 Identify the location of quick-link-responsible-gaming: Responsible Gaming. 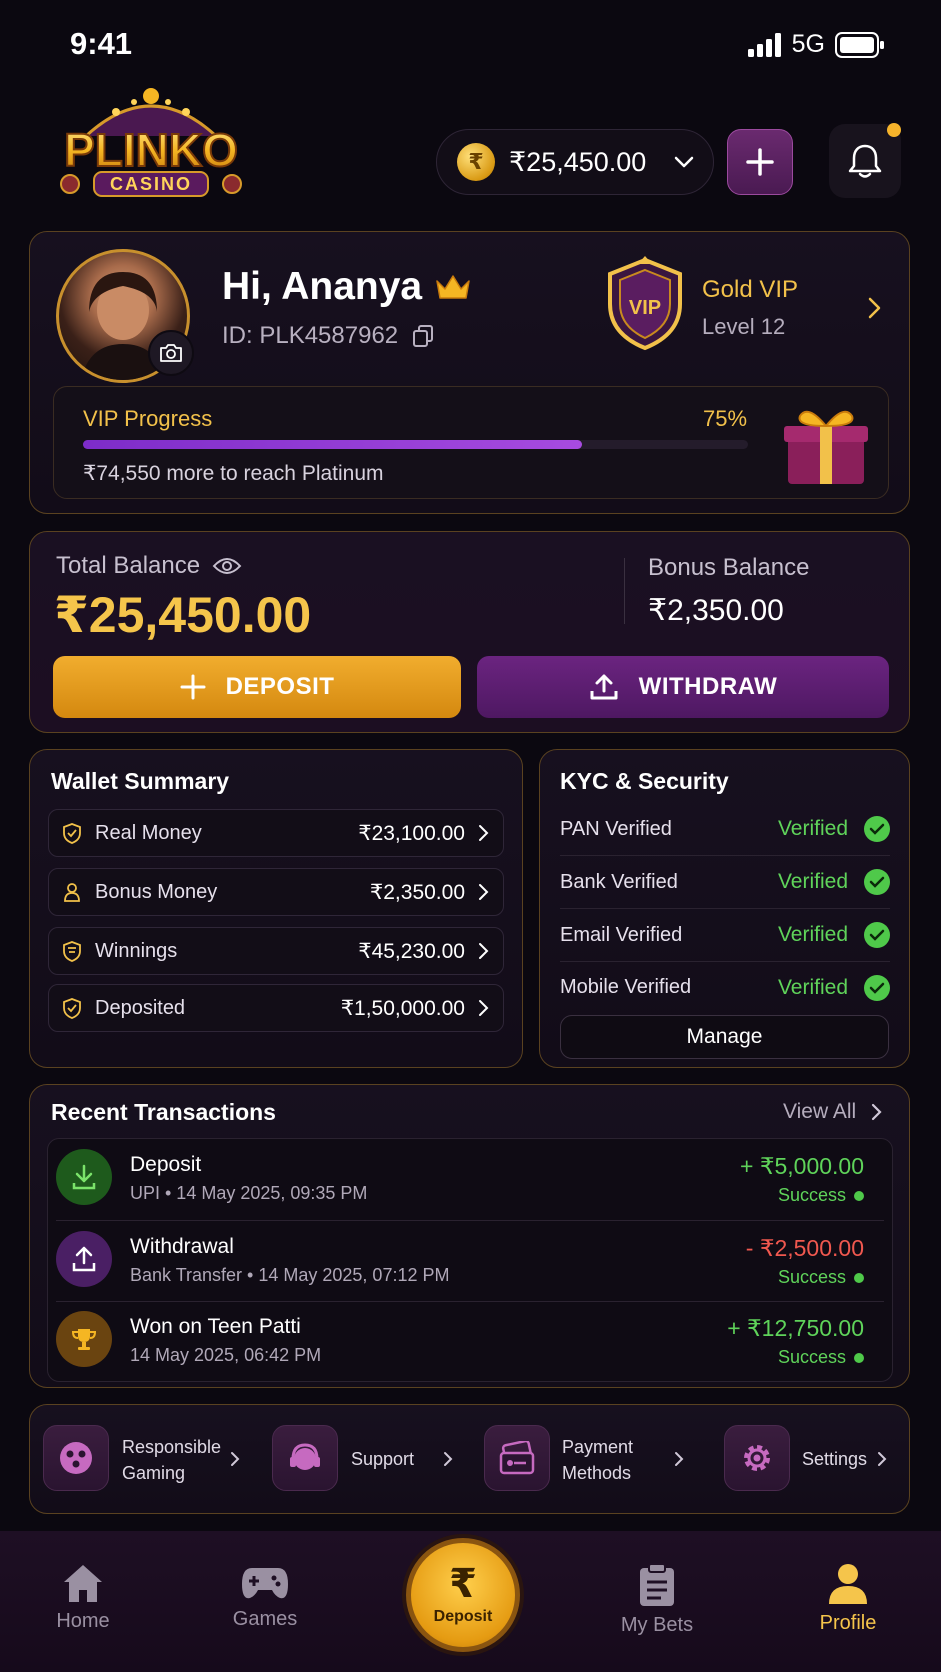
(147, 1459).